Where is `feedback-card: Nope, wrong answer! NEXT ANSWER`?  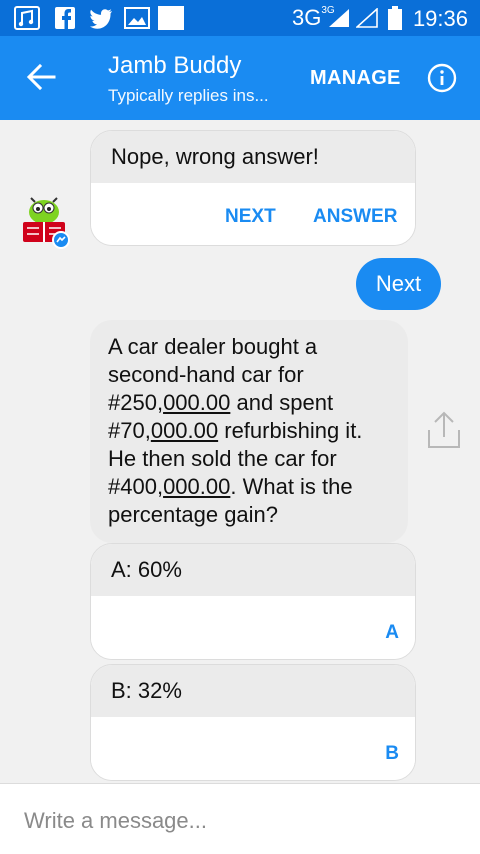 feedback-card: Nope, wrong answer! NEXT ANSWER is located at coordinates (253, 188).